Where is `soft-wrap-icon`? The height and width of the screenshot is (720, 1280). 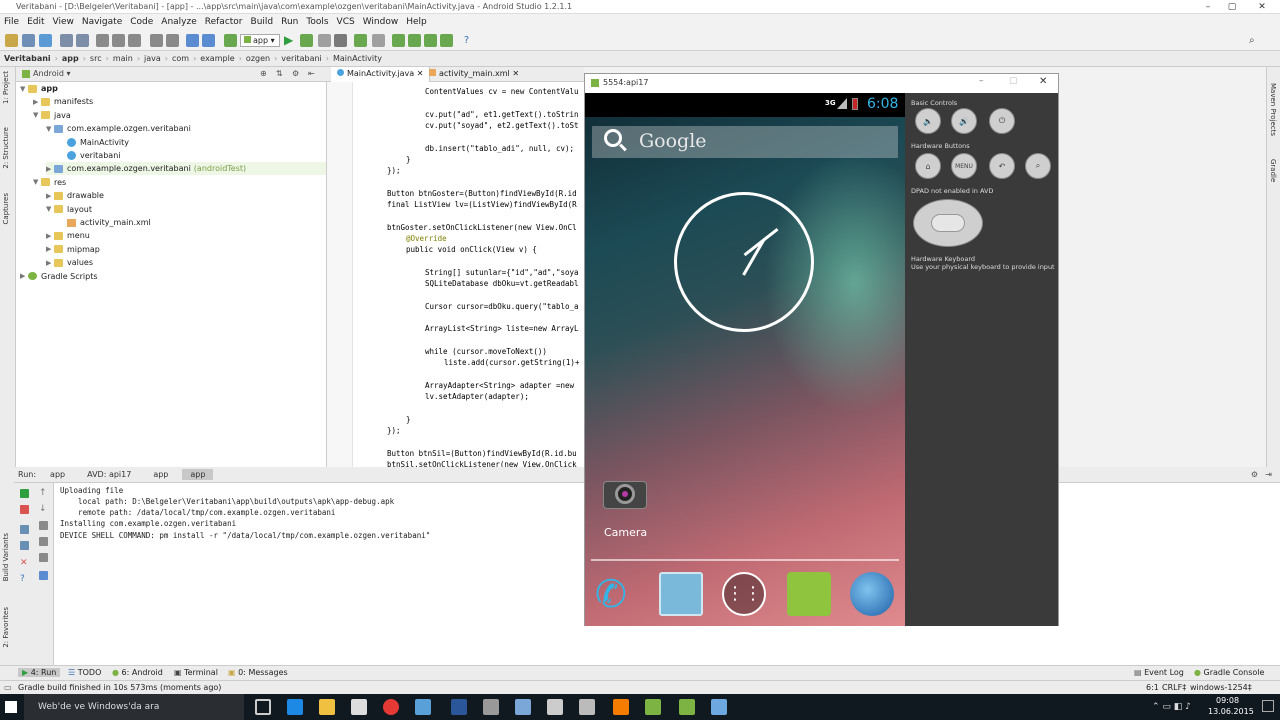
soft-wrap-icon is located at coordinates (43, 525).